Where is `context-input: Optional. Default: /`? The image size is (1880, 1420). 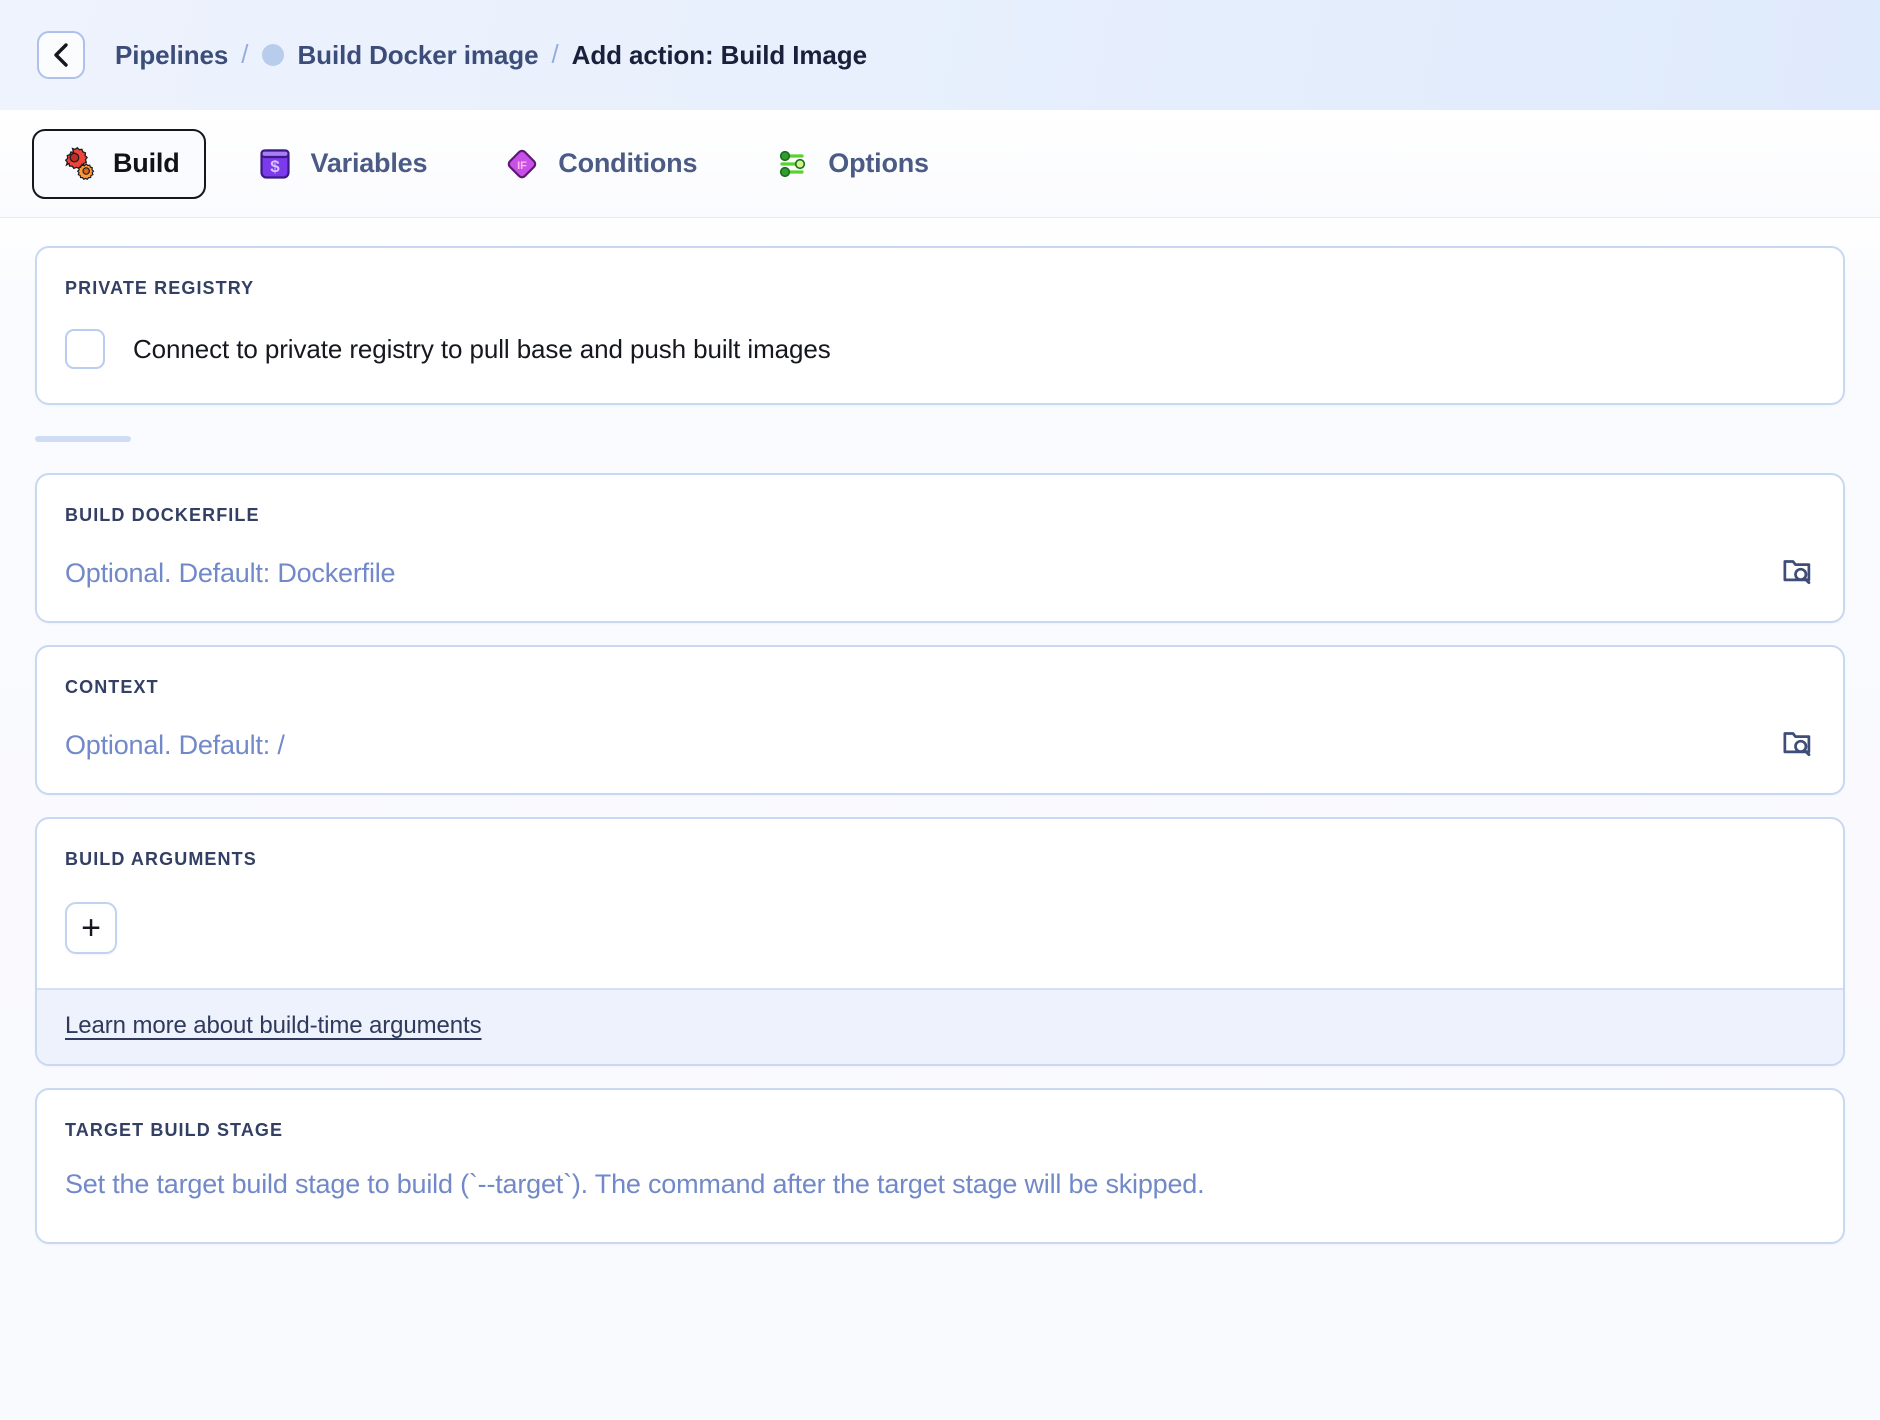 context-input: Optional. Default: / is located at coordinates (923, 745).